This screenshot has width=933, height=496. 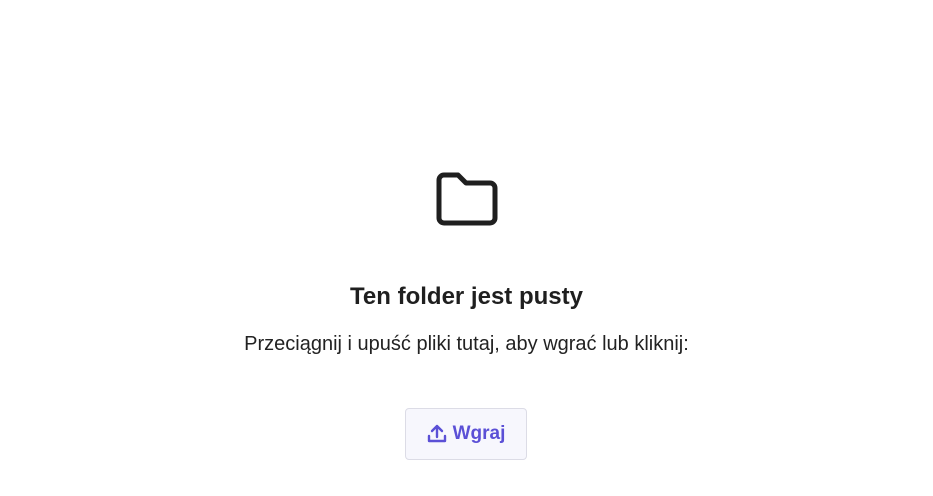 I want to click on upload-icon, so click(x=436, y=433).